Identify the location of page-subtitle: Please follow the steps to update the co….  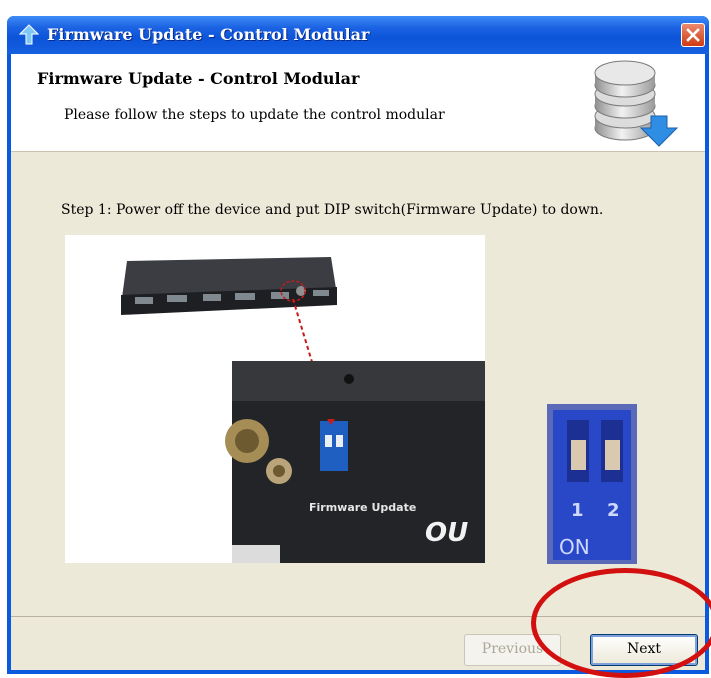
(254, 115).